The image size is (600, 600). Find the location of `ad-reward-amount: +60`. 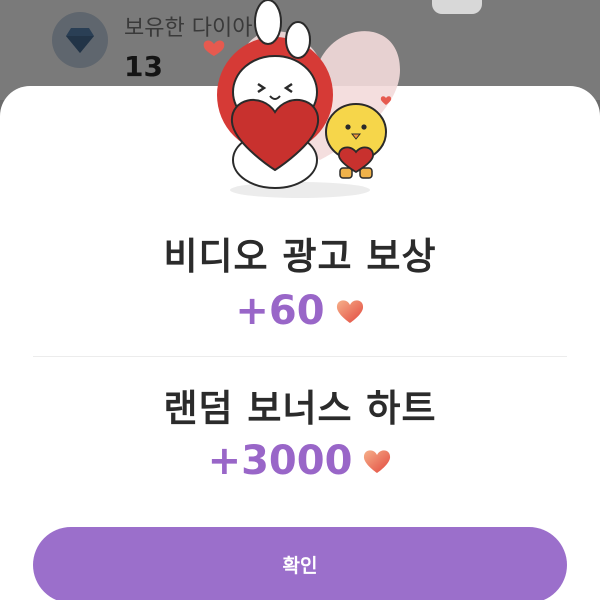

ad-reward-amount: +60 is located at coordinates (280, 311).